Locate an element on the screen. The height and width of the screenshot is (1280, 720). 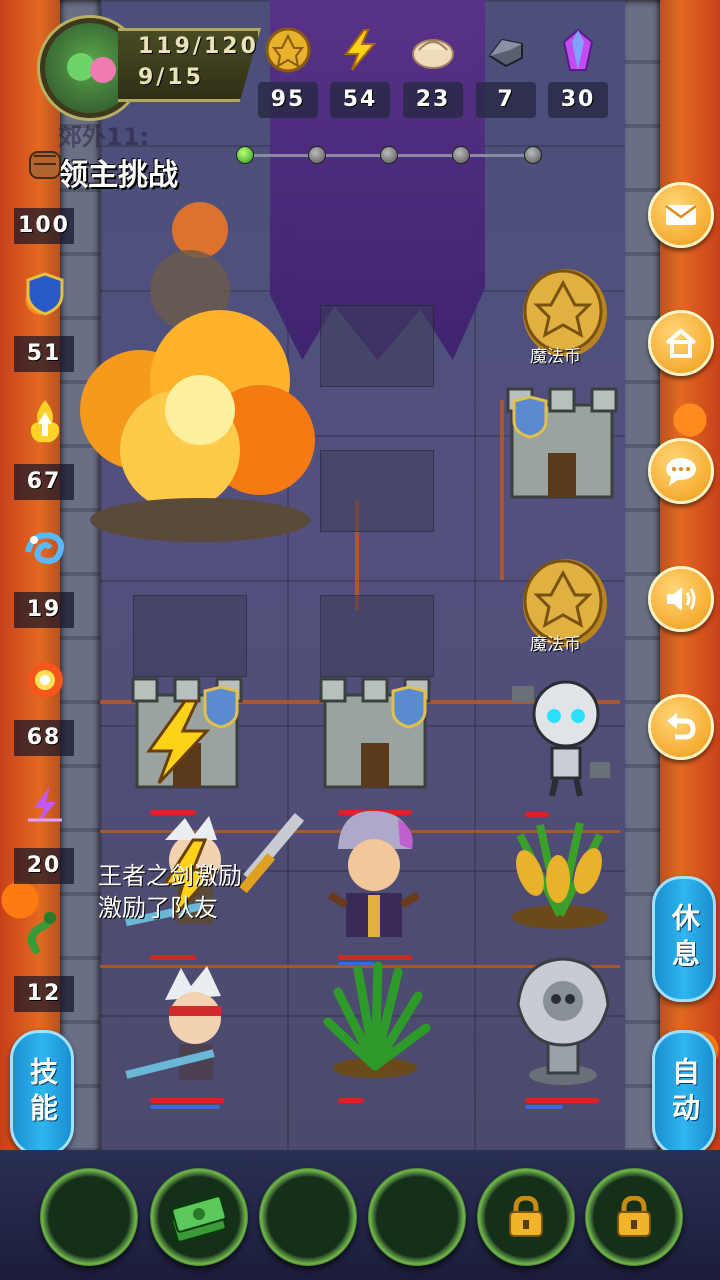
chat-button is located at coordinates (681, 471).